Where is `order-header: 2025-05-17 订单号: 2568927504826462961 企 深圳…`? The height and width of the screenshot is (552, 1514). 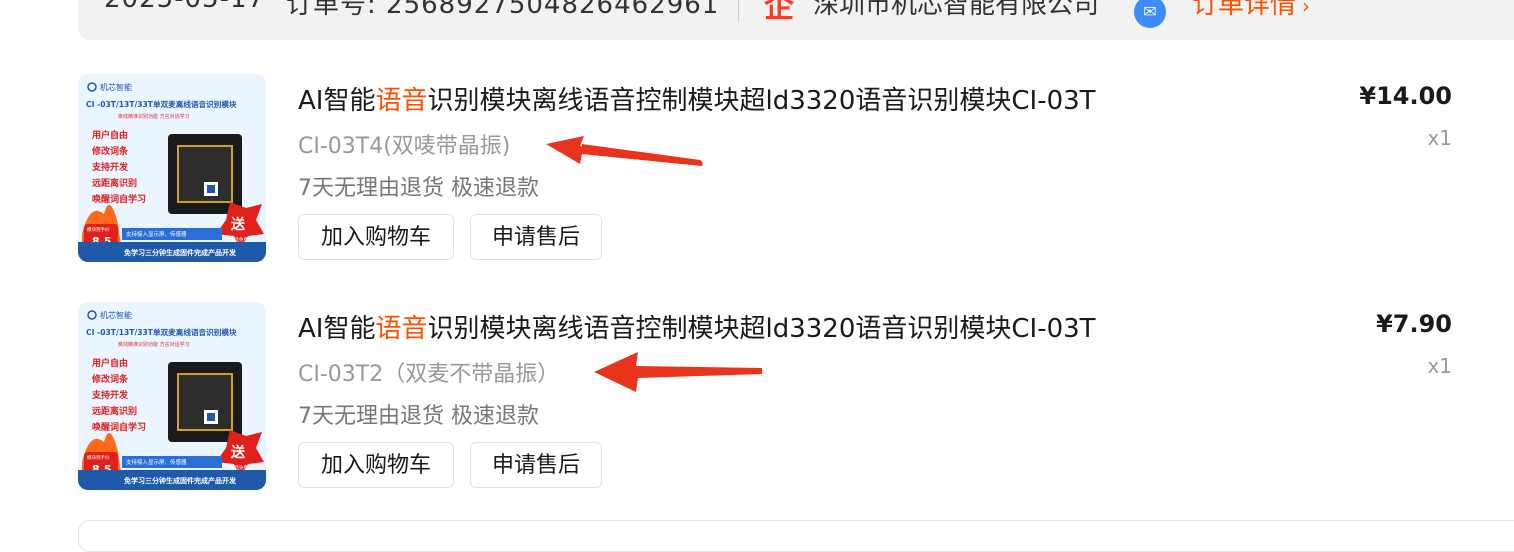 order-header: 2025-05-17 订单号: 2568927504826462961 企 深圳… is located at coordinates (796, 20).